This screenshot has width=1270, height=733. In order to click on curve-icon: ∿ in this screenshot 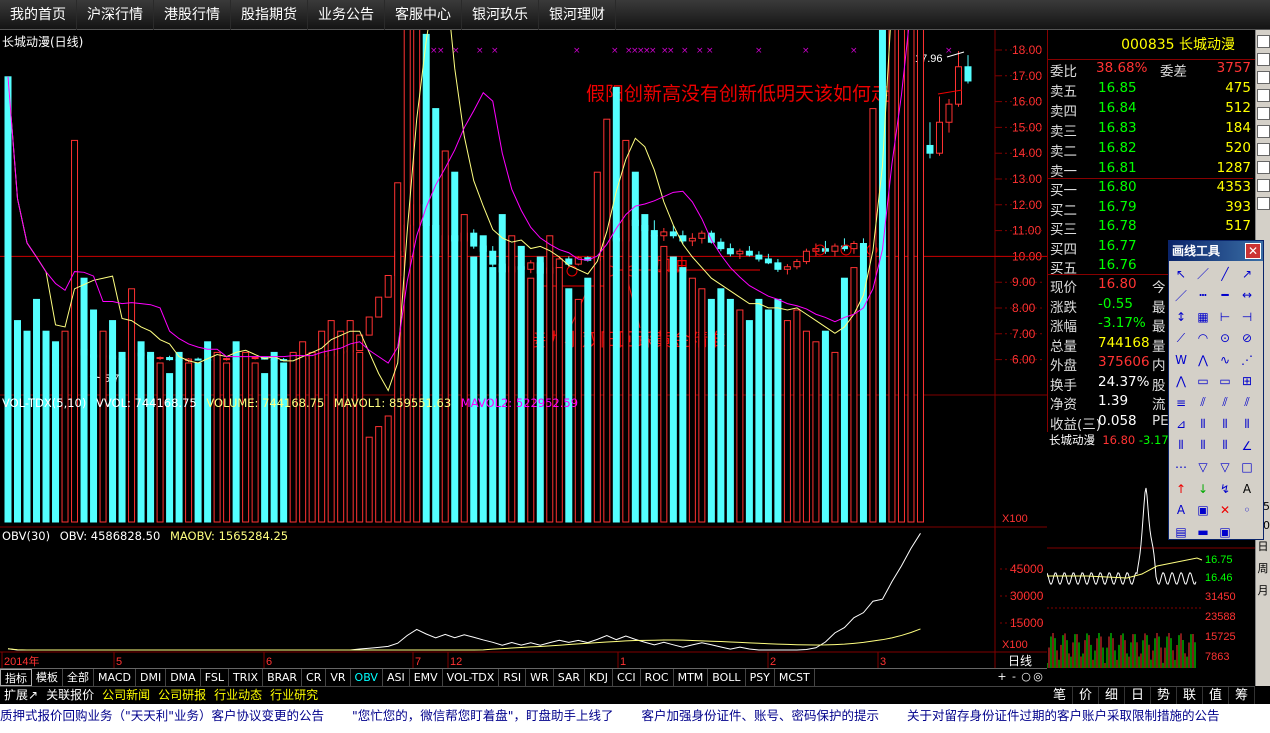, I will do `click(1225, 359)`.